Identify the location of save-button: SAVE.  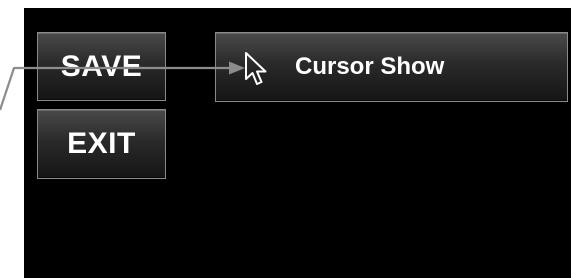
(101, 66).